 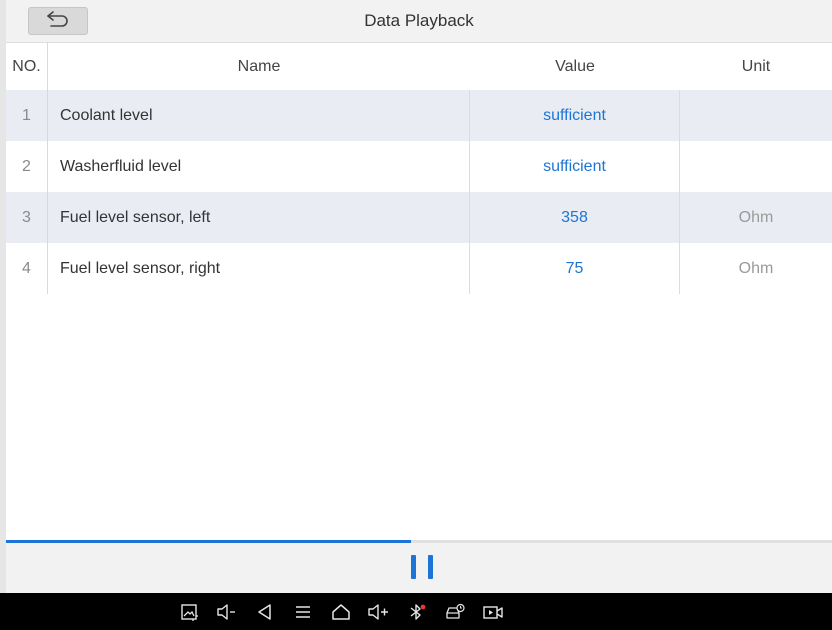 I want to click on bluetooth-icon, so click(x=417, y=611).